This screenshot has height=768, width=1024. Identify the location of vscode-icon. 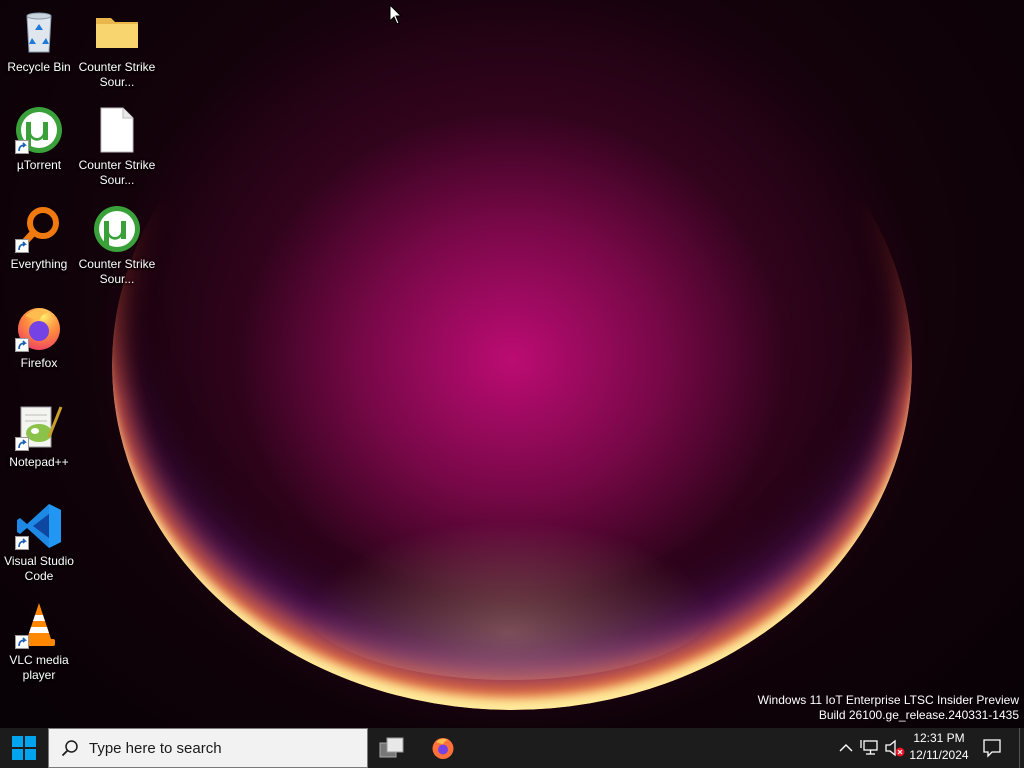
(39, 526).